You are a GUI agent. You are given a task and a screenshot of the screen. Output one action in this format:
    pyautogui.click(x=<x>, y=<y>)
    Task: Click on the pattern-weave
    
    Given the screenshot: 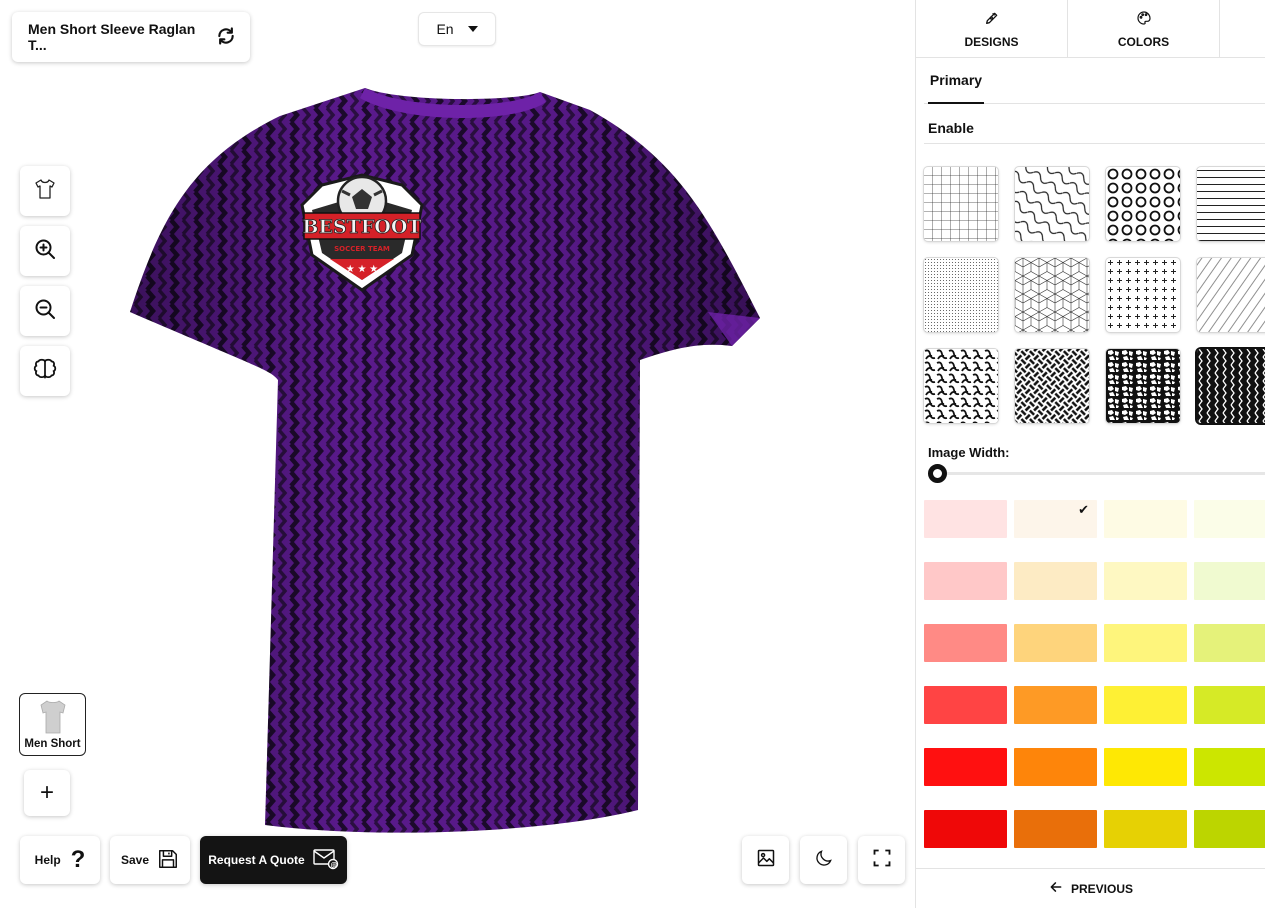 What is the action you would take?
    pyautogui.click(x=1052, y=386)
    